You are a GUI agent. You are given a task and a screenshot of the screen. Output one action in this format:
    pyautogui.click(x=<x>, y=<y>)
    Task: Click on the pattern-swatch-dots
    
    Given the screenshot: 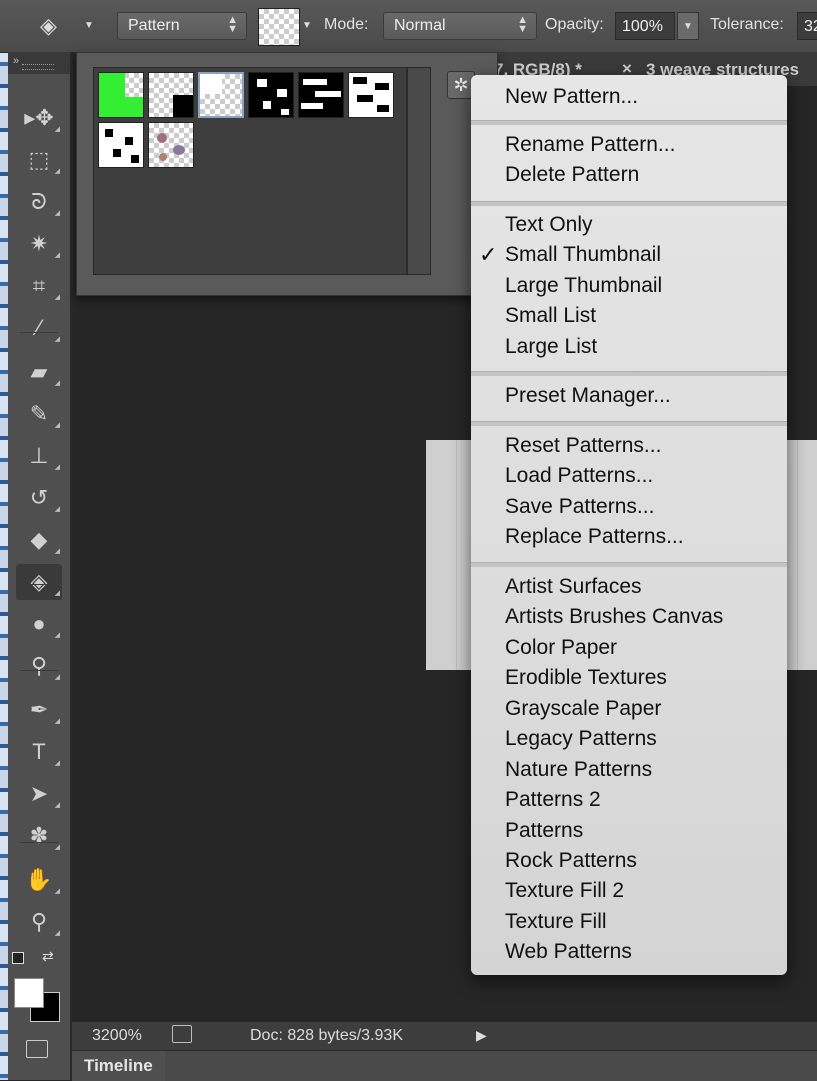 What is the action you would take?
    pyautogui.click(x=121, y=145)
    